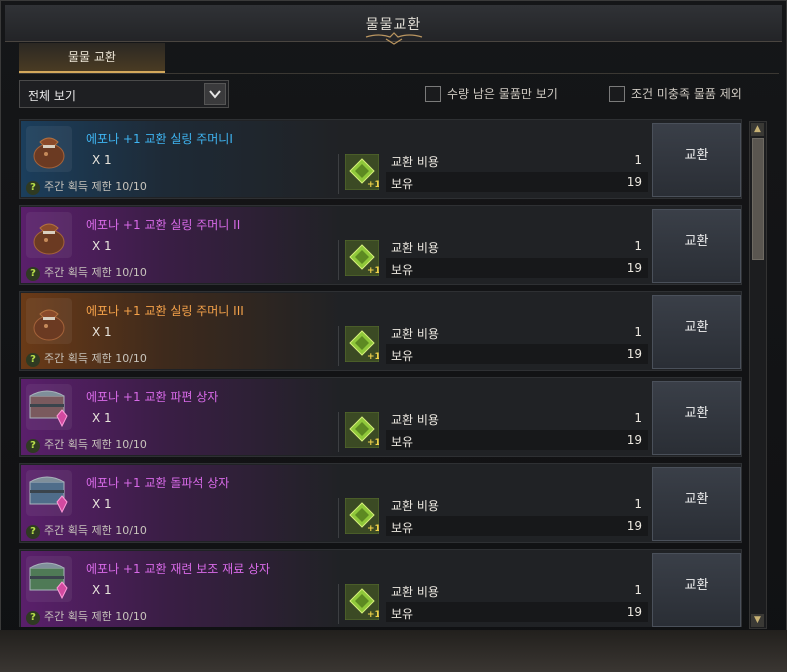 Image resolution: width=787 pixels, height=672 pixels. I want to click on checkbox-label: 조건 미충족 물품 제외, so click(686, 94).